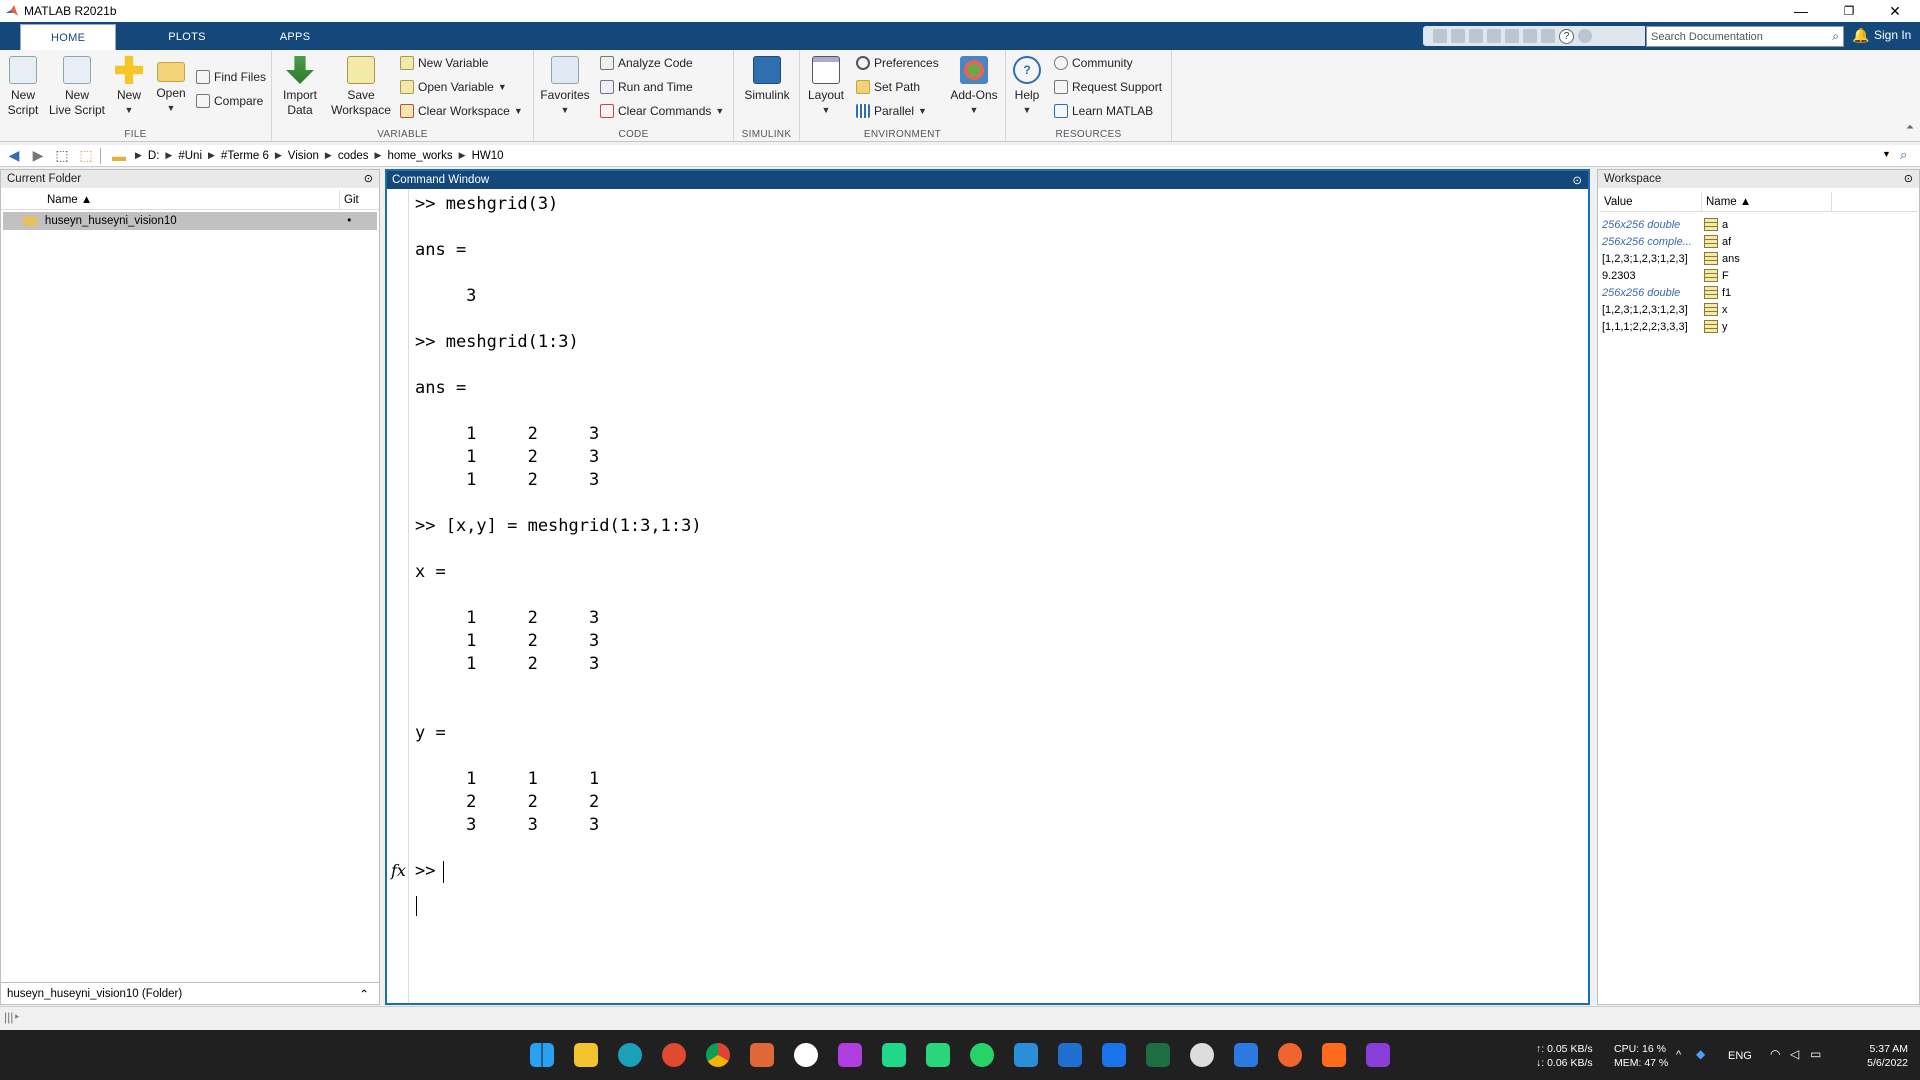  What do you see at coordinates (1440, 36) in the screenshot?
I see `save-icon` at bounding box center [1440, 36].